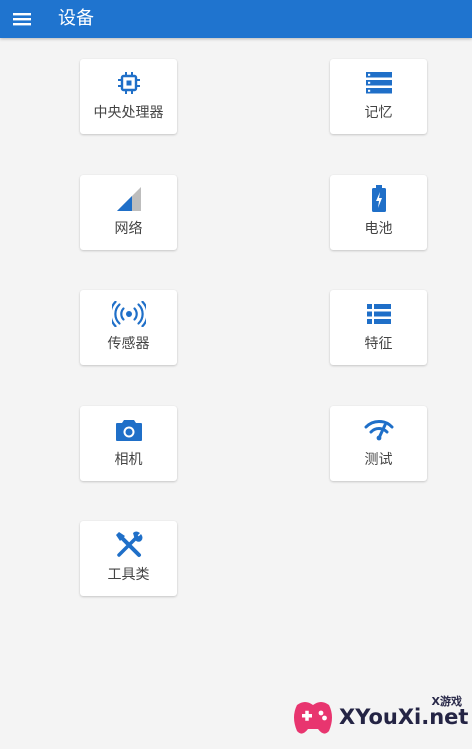 The height and width of the screenshot is (749, 472). I want to click on signal-strength-icon, so click(128, 199).